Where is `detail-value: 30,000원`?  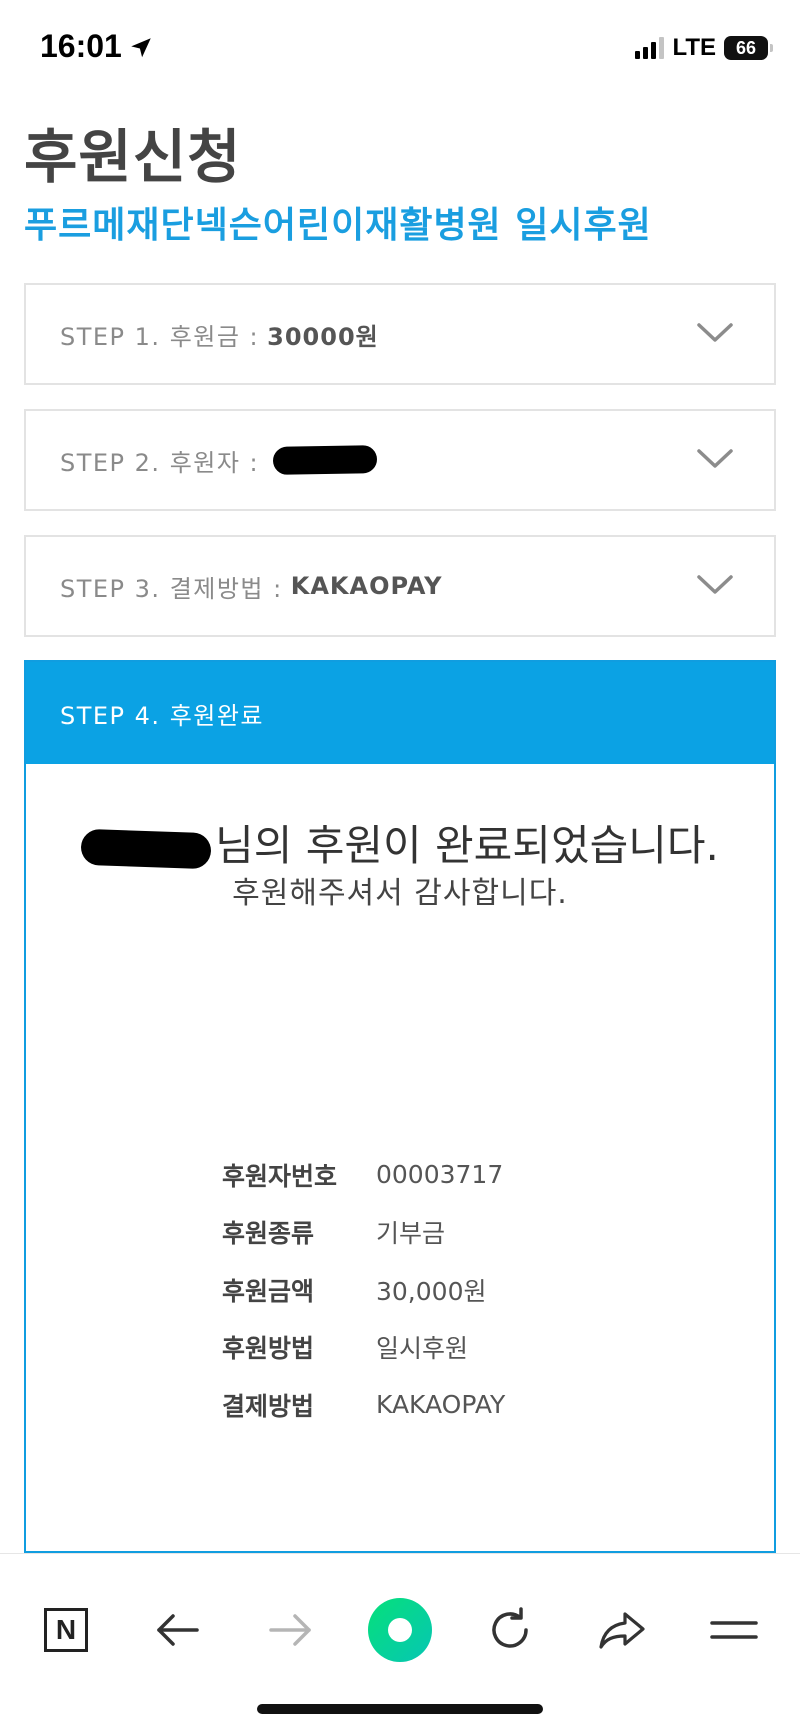
detail-value: 30,000원 is located at coordinates (431, 1291).